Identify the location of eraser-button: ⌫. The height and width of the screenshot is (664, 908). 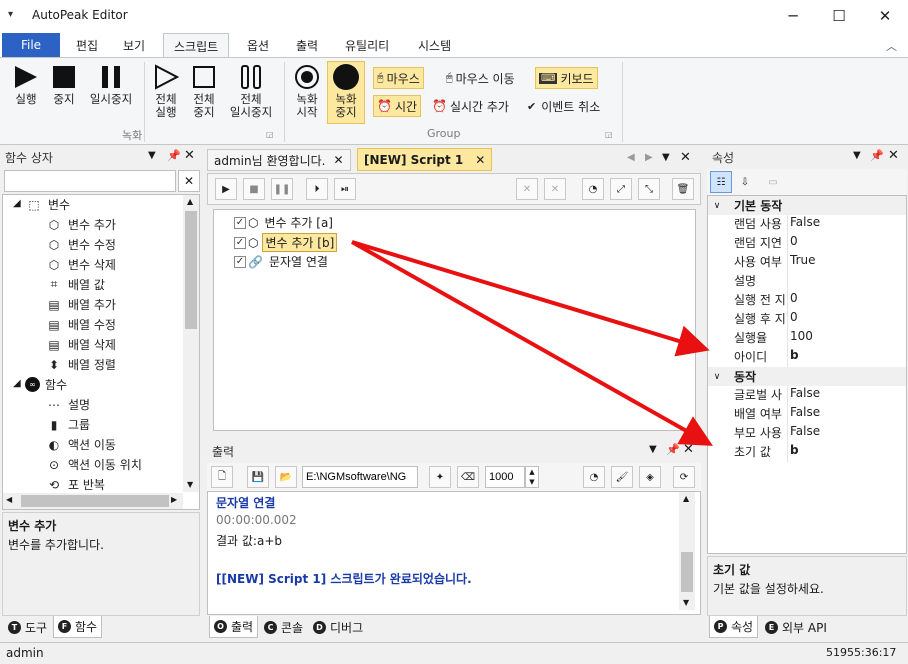
(468, 477).